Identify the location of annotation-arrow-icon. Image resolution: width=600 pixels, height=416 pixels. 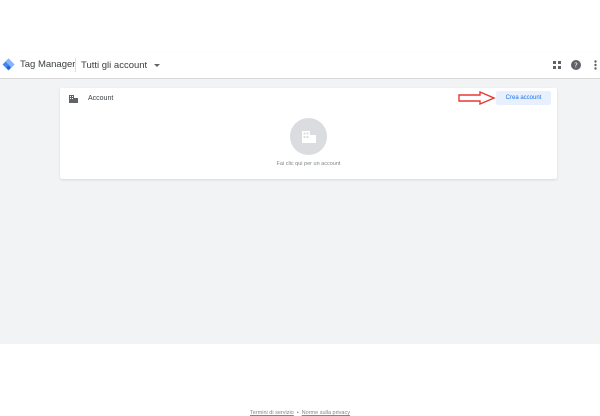
(477, 98).